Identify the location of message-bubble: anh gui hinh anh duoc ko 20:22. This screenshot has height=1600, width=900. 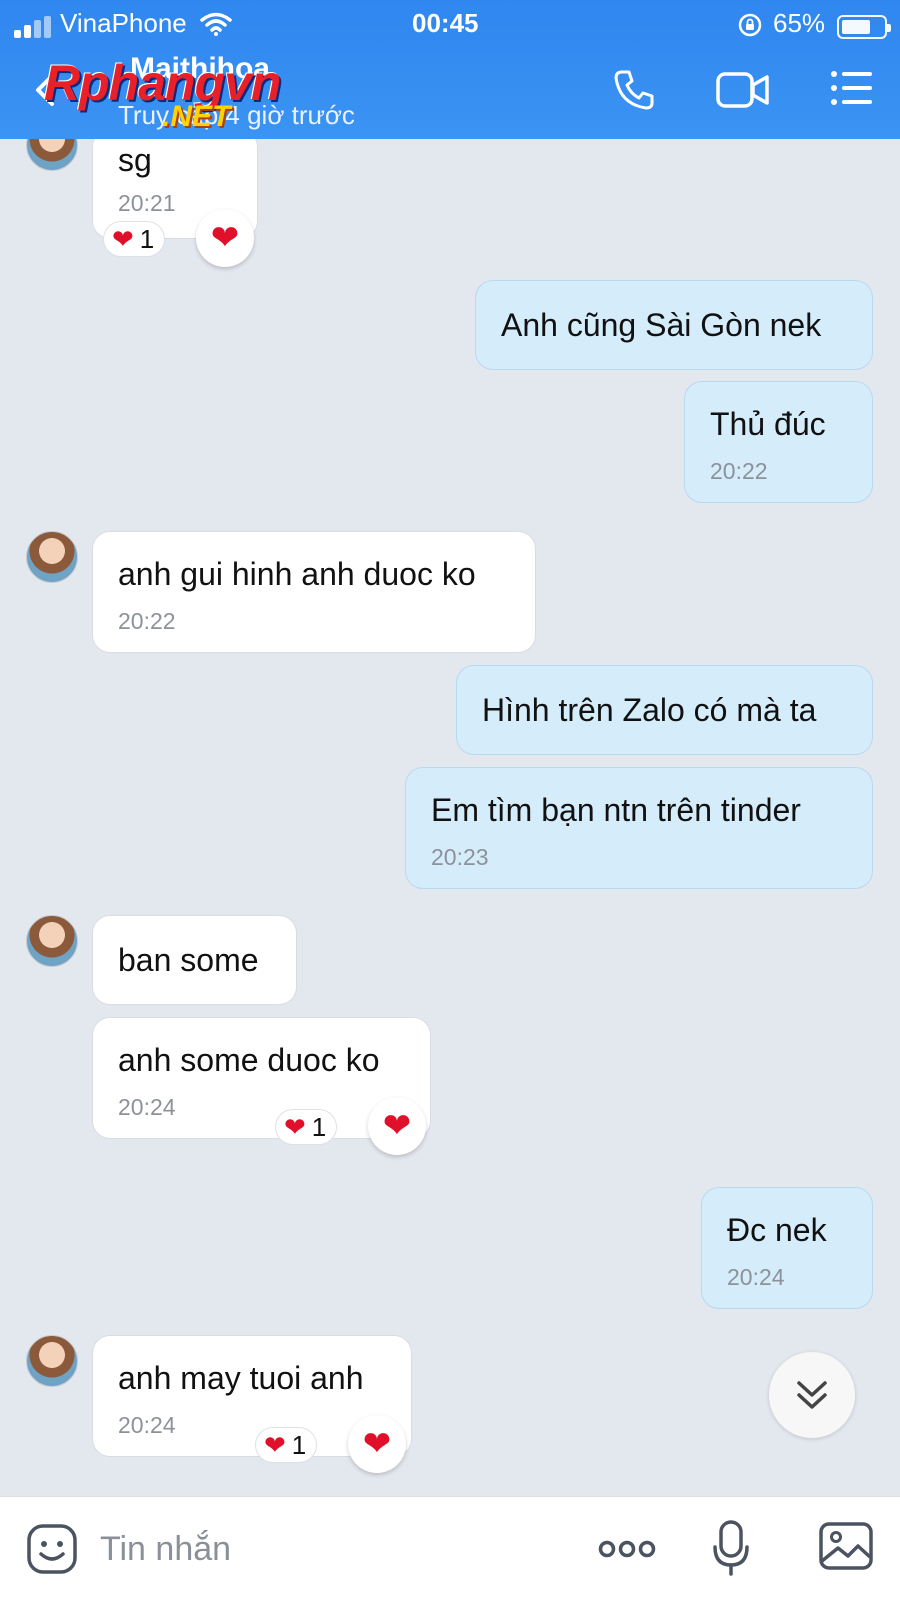
(314, 592).